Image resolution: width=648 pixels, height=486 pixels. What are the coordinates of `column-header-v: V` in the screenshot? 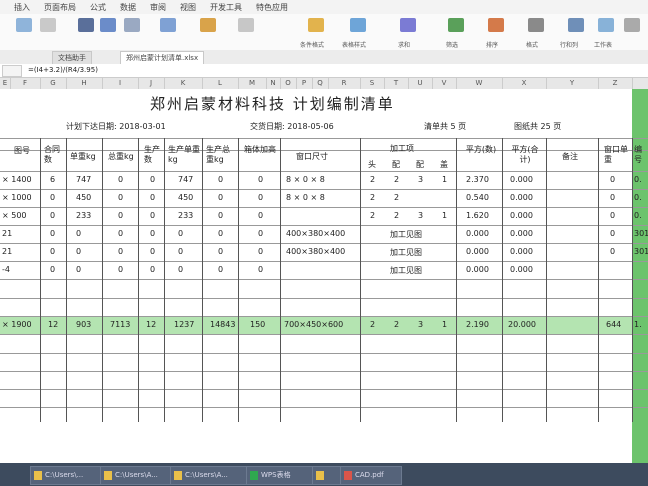 It's located at (444, 83).